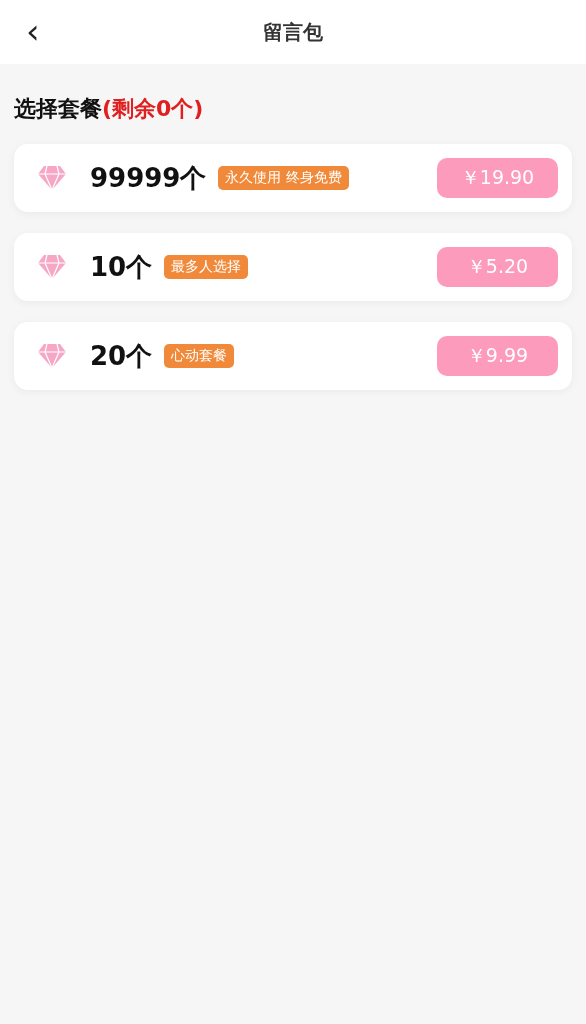  I want to click on package-amount: 20个, so click(121, 356).